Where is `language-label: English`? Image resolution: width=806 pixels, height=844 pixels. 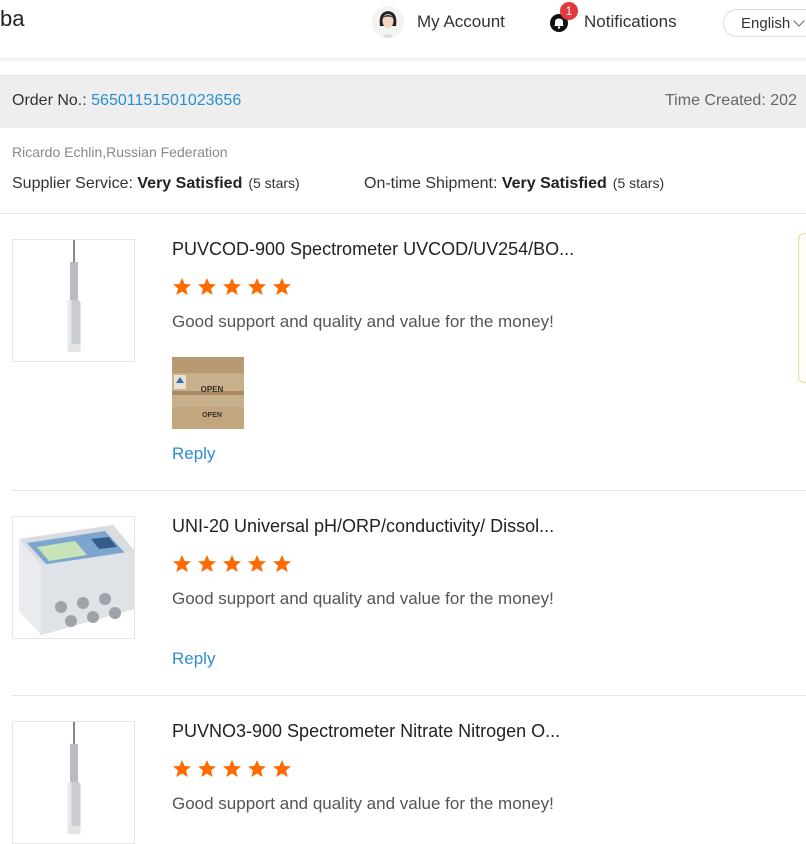 language-label: English is located at coordinates (766, 23).